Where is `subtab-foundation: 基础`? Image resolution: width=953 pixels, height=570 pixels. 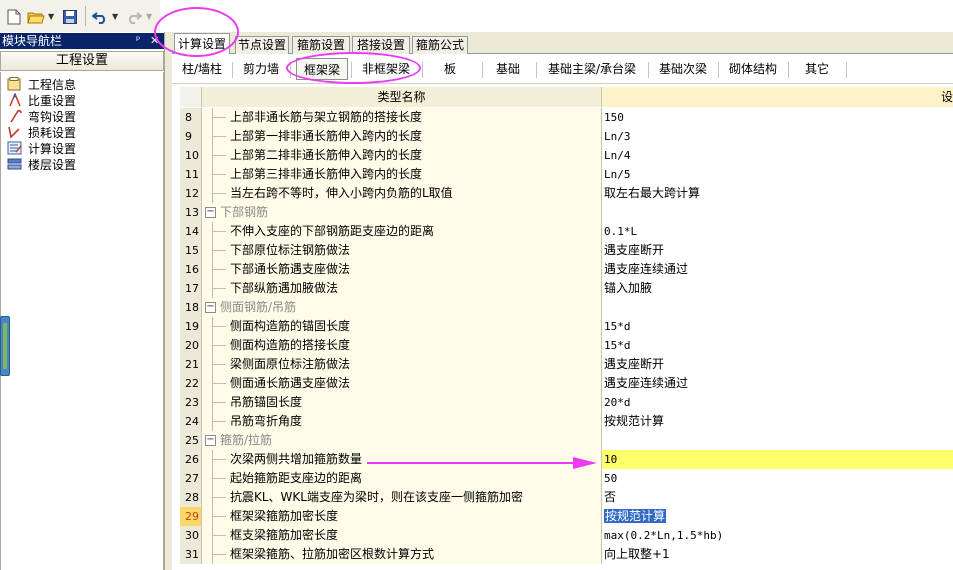
subtab-foundation: 基础 is located at coordinates (508, 69).